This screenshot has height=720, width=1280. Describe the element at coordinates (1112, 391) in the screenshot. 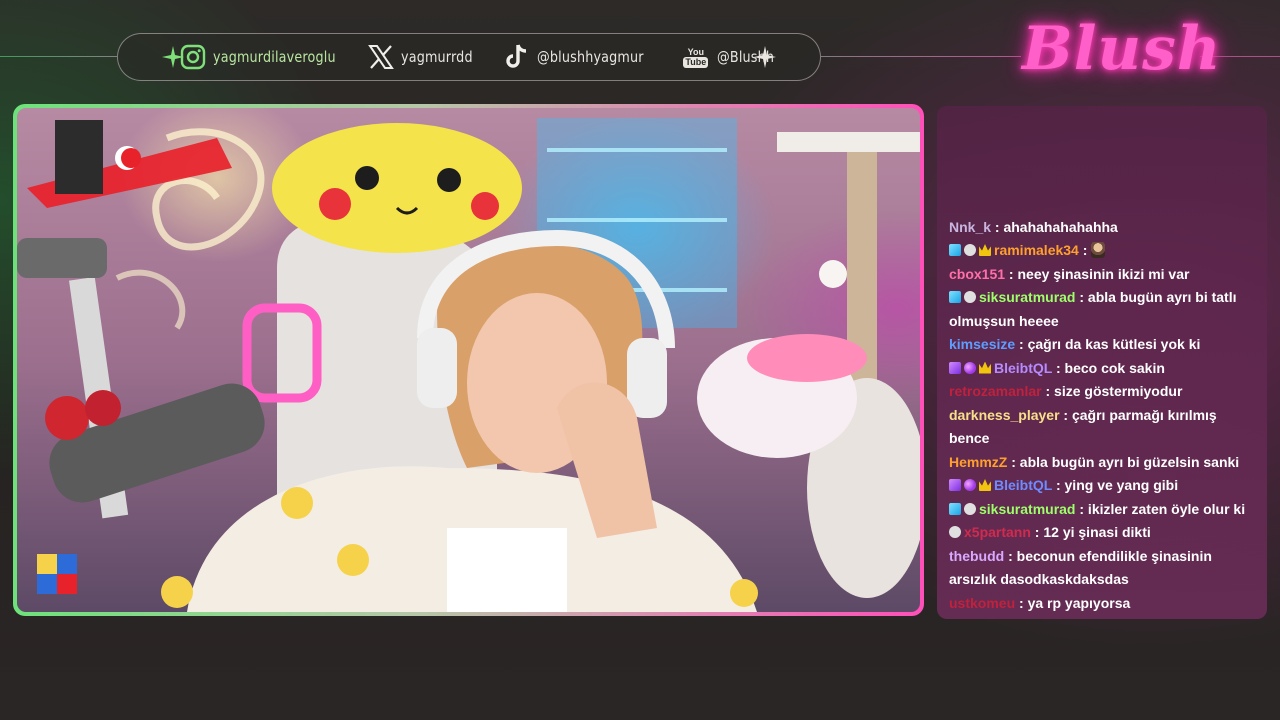

I see `chat-text: : size göstermiyodur` at that location.